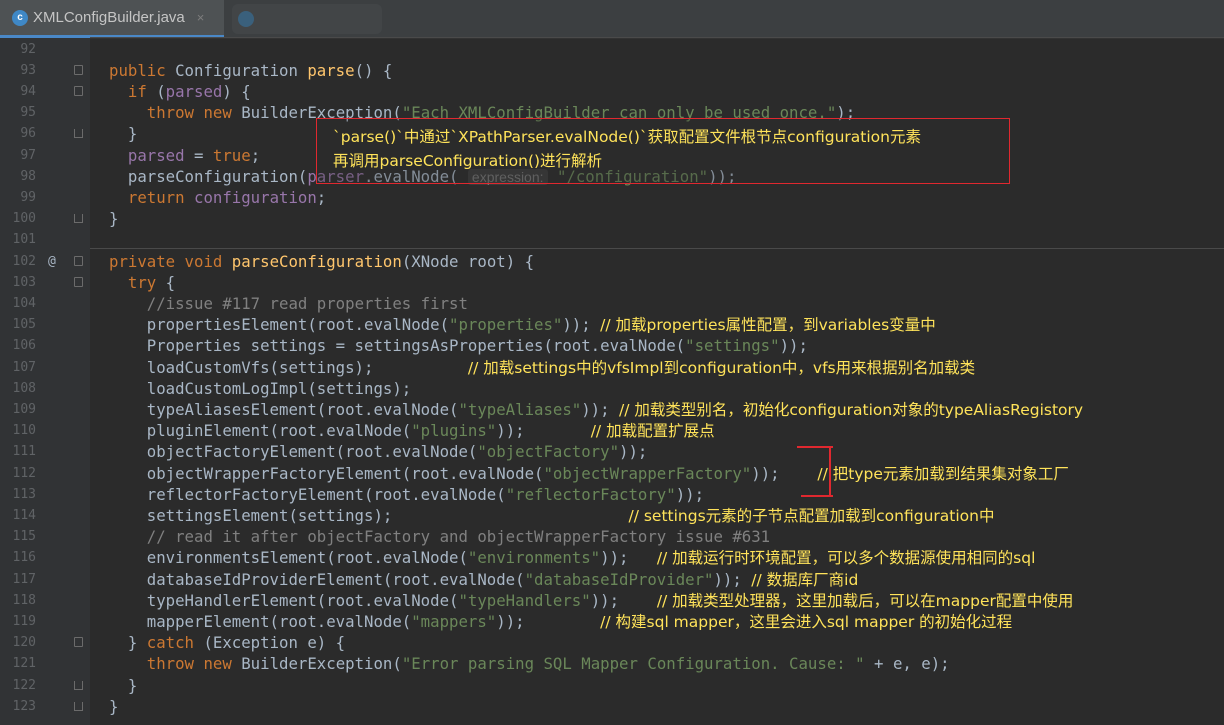  Describe the element at coordinates (24, 346) in the screenshot. I see `line-number: 106` at that location.